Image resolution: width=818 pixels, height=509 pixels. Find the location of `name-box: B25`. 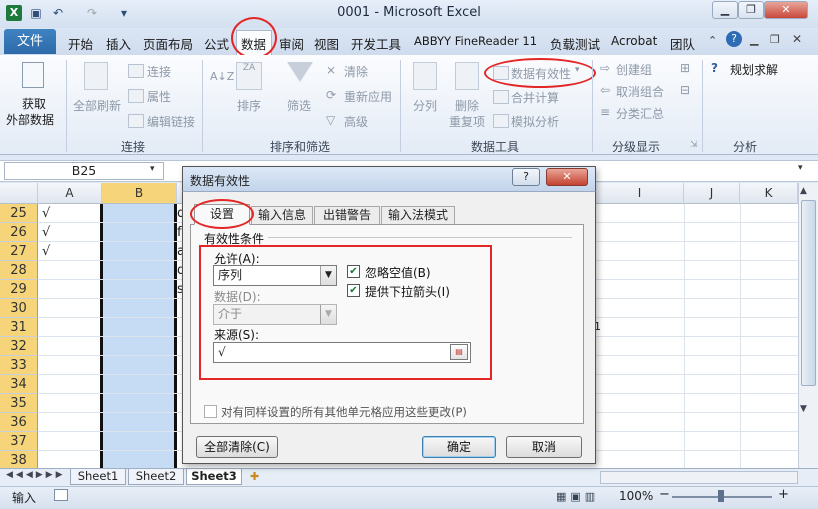

name-box: B25 is located at coordinates (84, 171).